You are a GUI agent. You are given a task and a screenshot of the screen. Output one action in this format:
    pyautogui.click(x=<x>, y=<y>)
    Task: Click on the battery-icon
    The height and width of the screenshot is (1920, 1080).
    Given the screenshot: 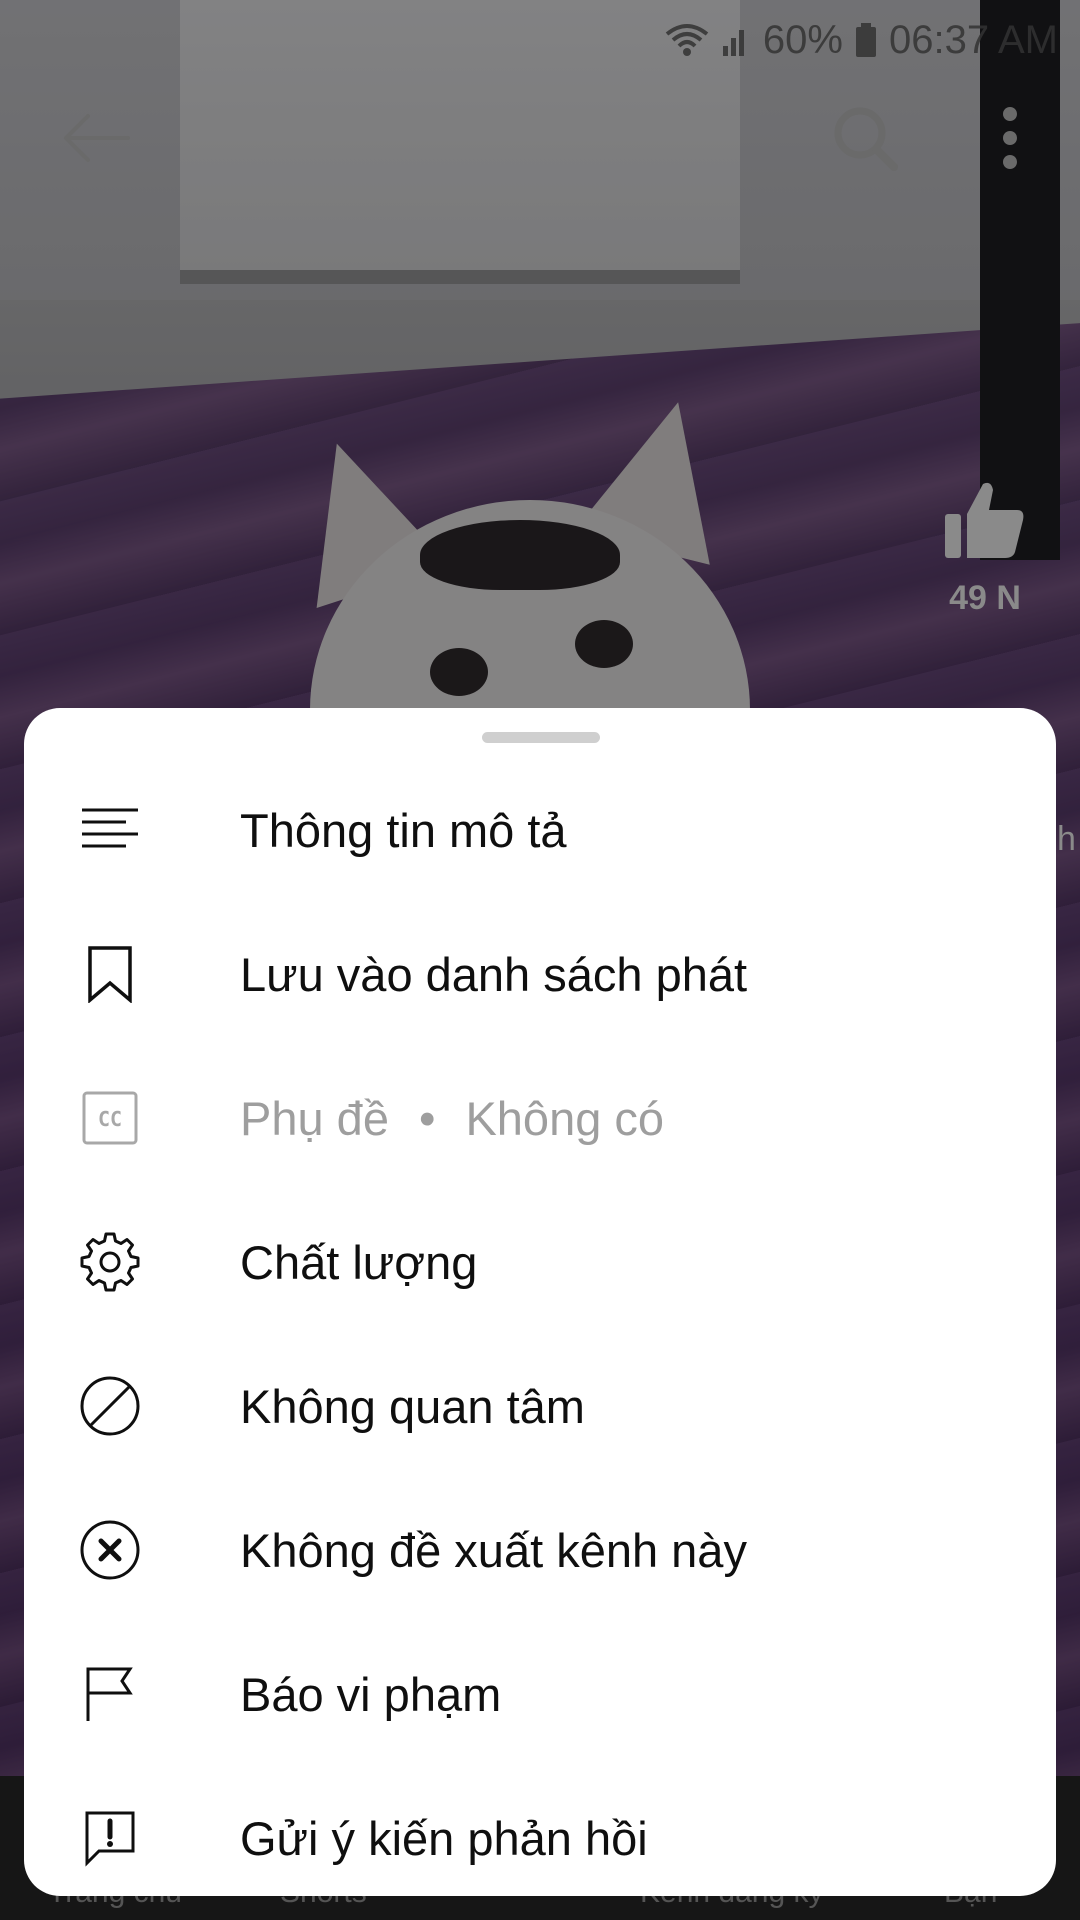 What is the action you would take?
    pyautogui.click(x=866, y=40)
    